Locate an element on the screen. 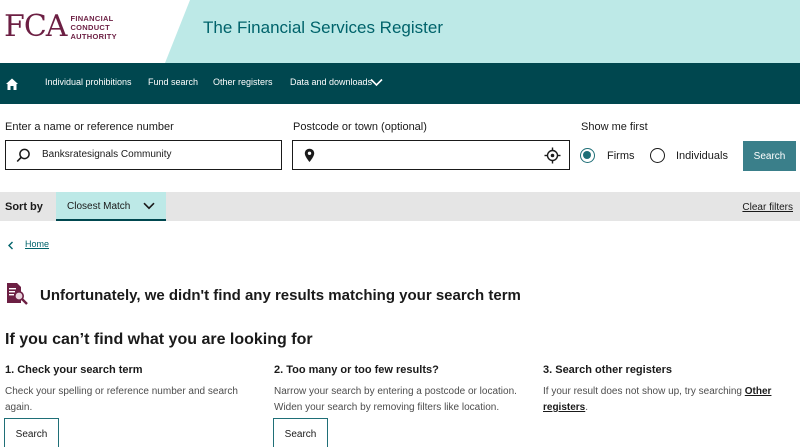 This screenshot has width=800, height=447. nav-home-button is located at coordinates (12, 83).